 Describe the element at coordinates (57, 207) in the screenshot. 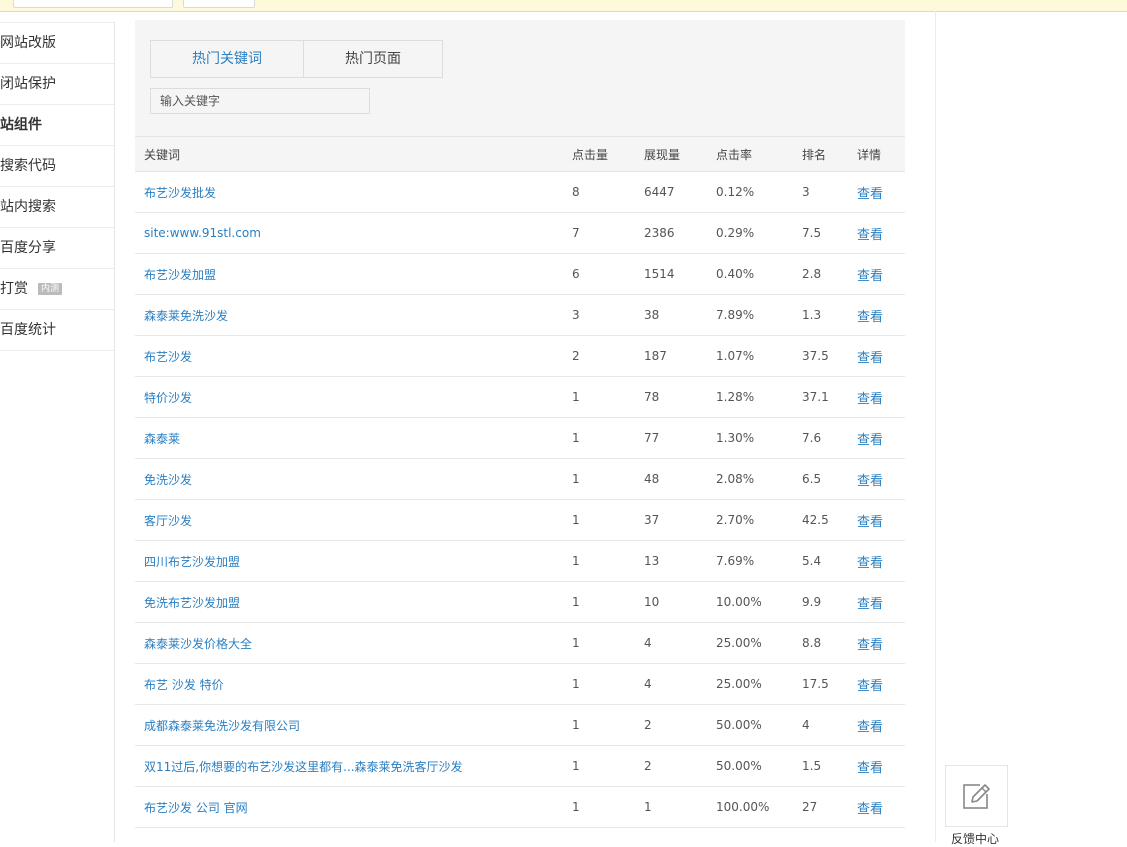

I see `sidebar-item: 站内搜索` at that location.